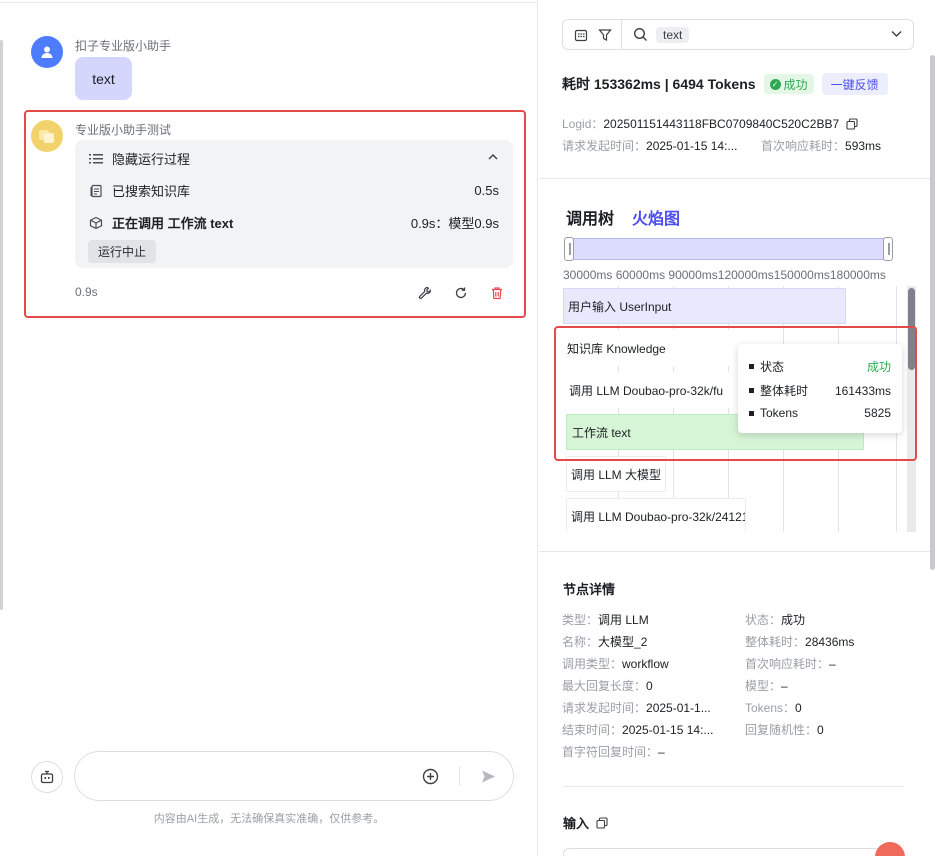 The image size is (937, 856). I want to click on message-input-wrapper, so click(294, 776).